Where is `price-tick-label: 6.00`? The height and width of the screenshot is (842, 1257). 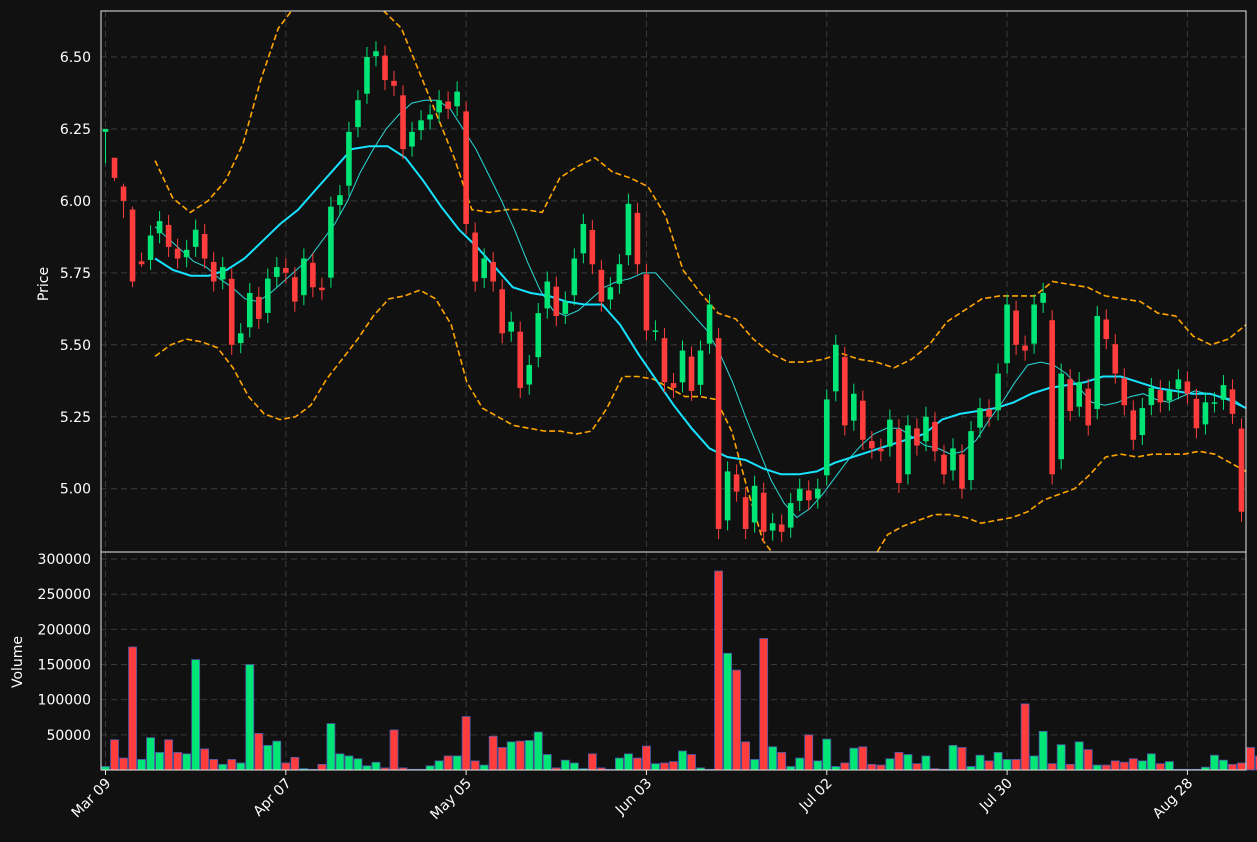 price-tick-label: 6.00 is located at coordinates (75, 202).